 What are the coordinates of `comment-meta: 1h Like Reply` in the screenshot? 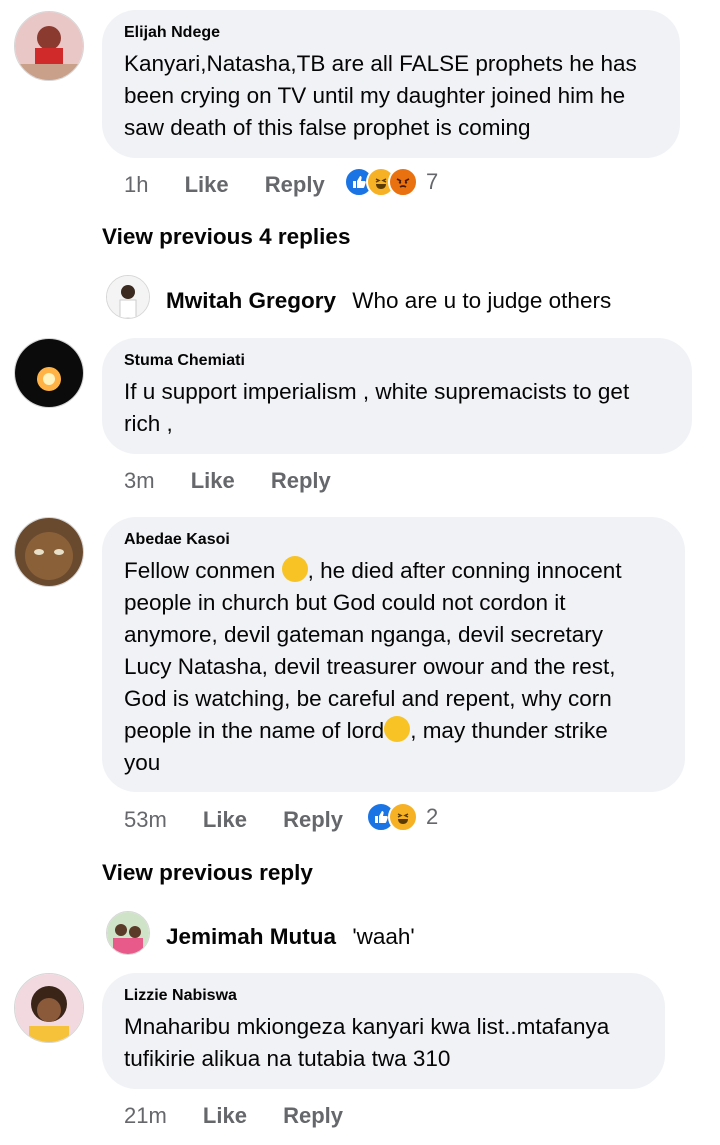 It's located at (224, 185).